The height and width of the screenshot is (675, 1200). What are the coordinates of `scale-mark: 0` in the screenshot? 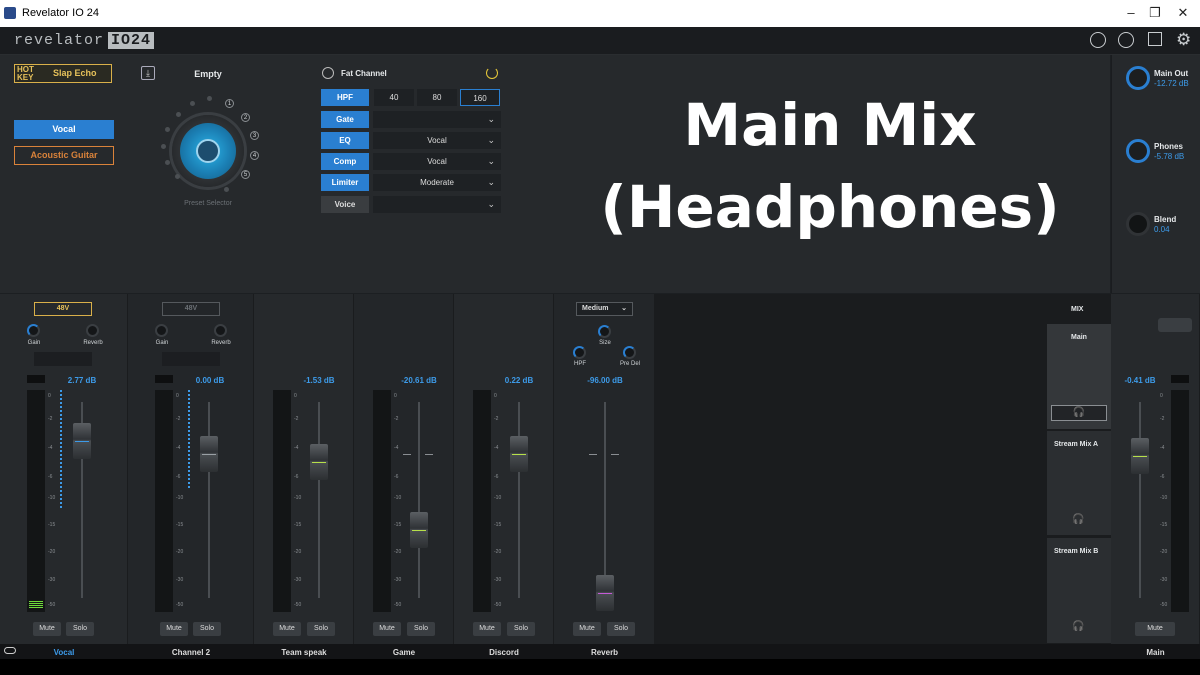 It's located at (177, 396).